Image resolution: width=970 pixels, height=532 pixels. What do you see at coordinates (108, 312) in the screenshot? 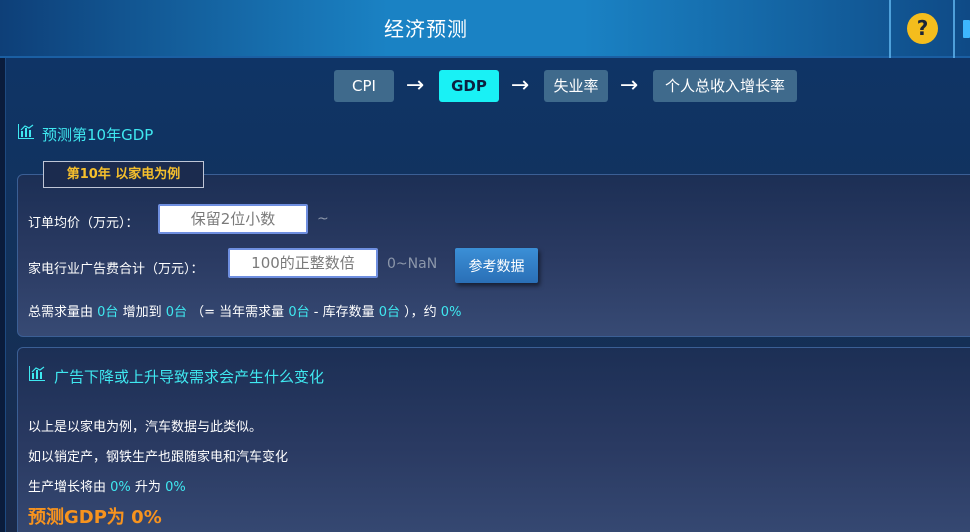
I see `demand-from-value: 0台` at bounding box center [108, 312].